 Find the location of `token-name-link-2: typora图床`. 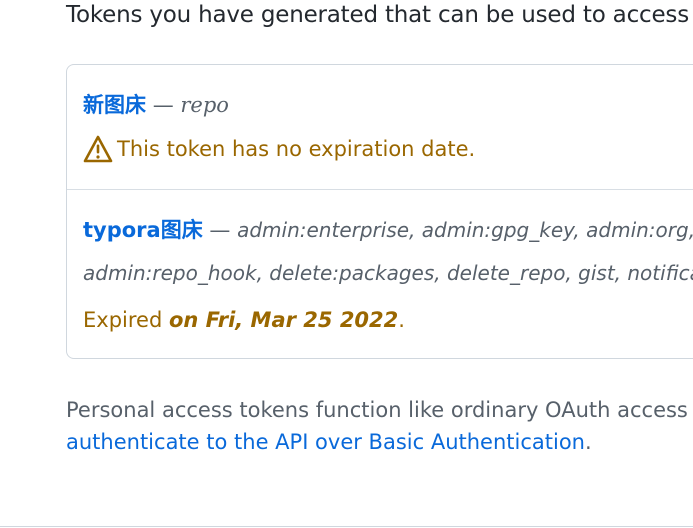

token-name-link-2: typora图床 is located at coordinates (143, 230).